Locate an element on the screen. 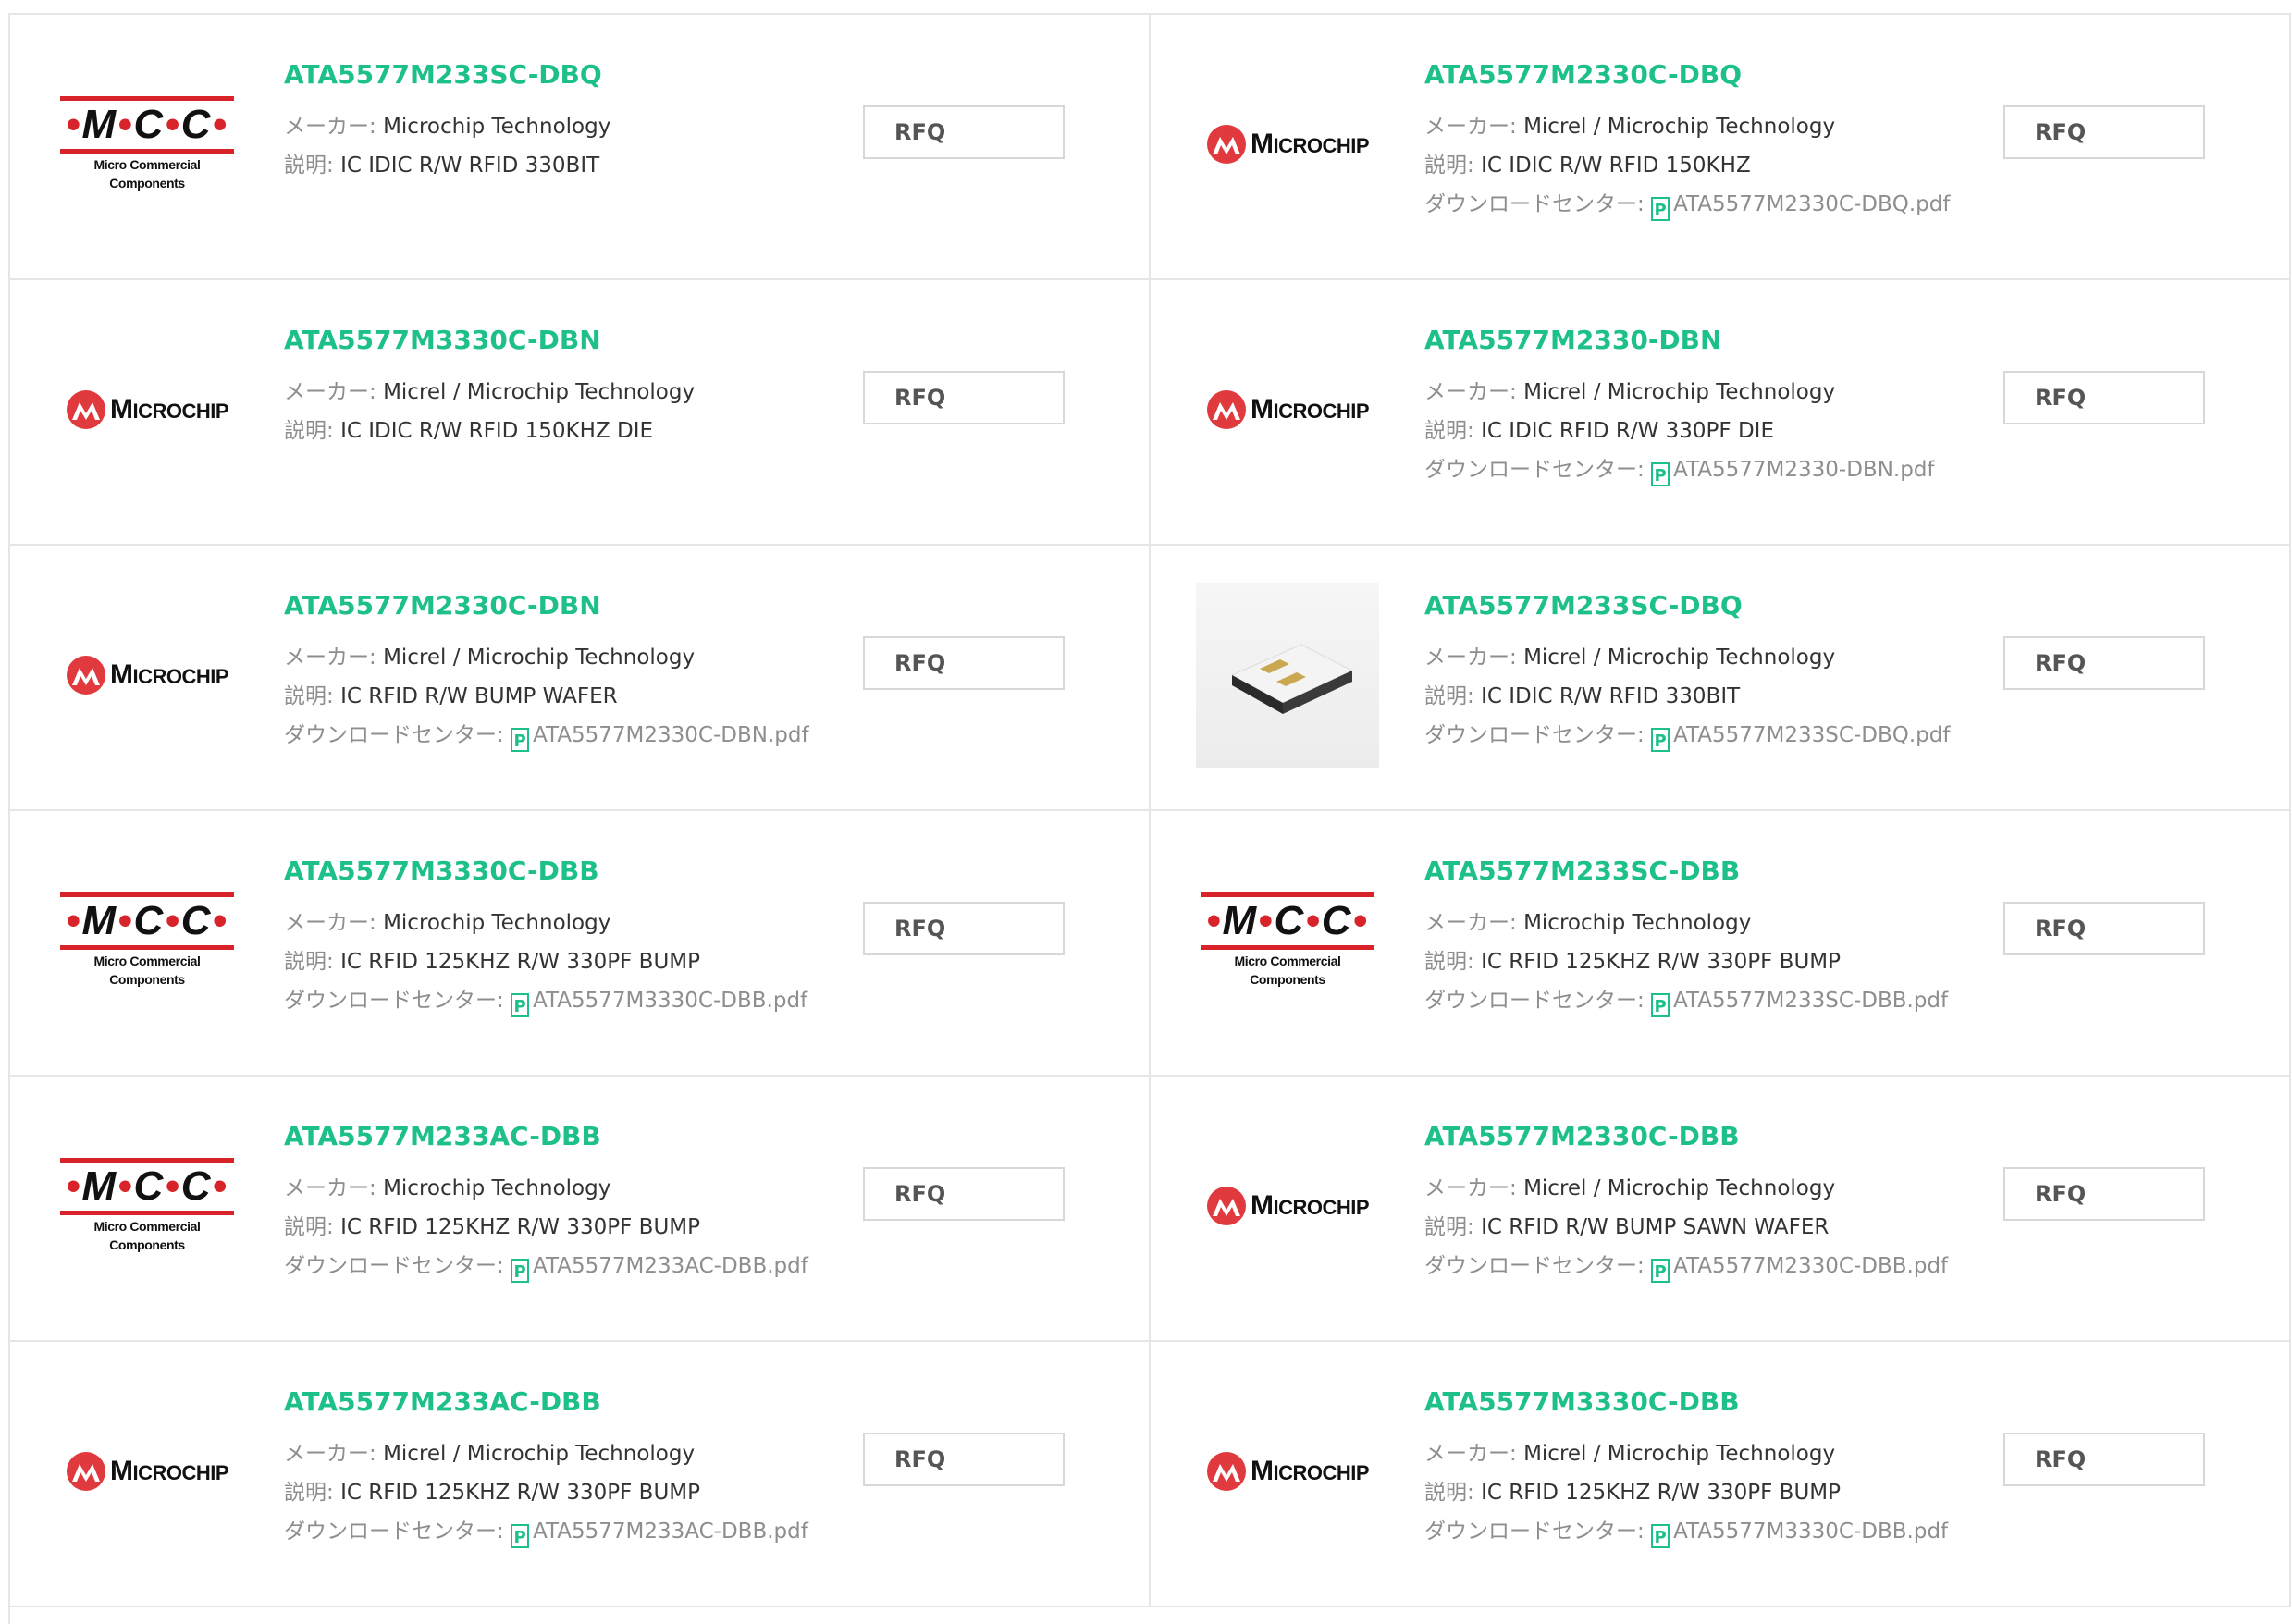  description-value: IC IDIC R/W RFID 150KHZ is located at coordinates (1616, 166).